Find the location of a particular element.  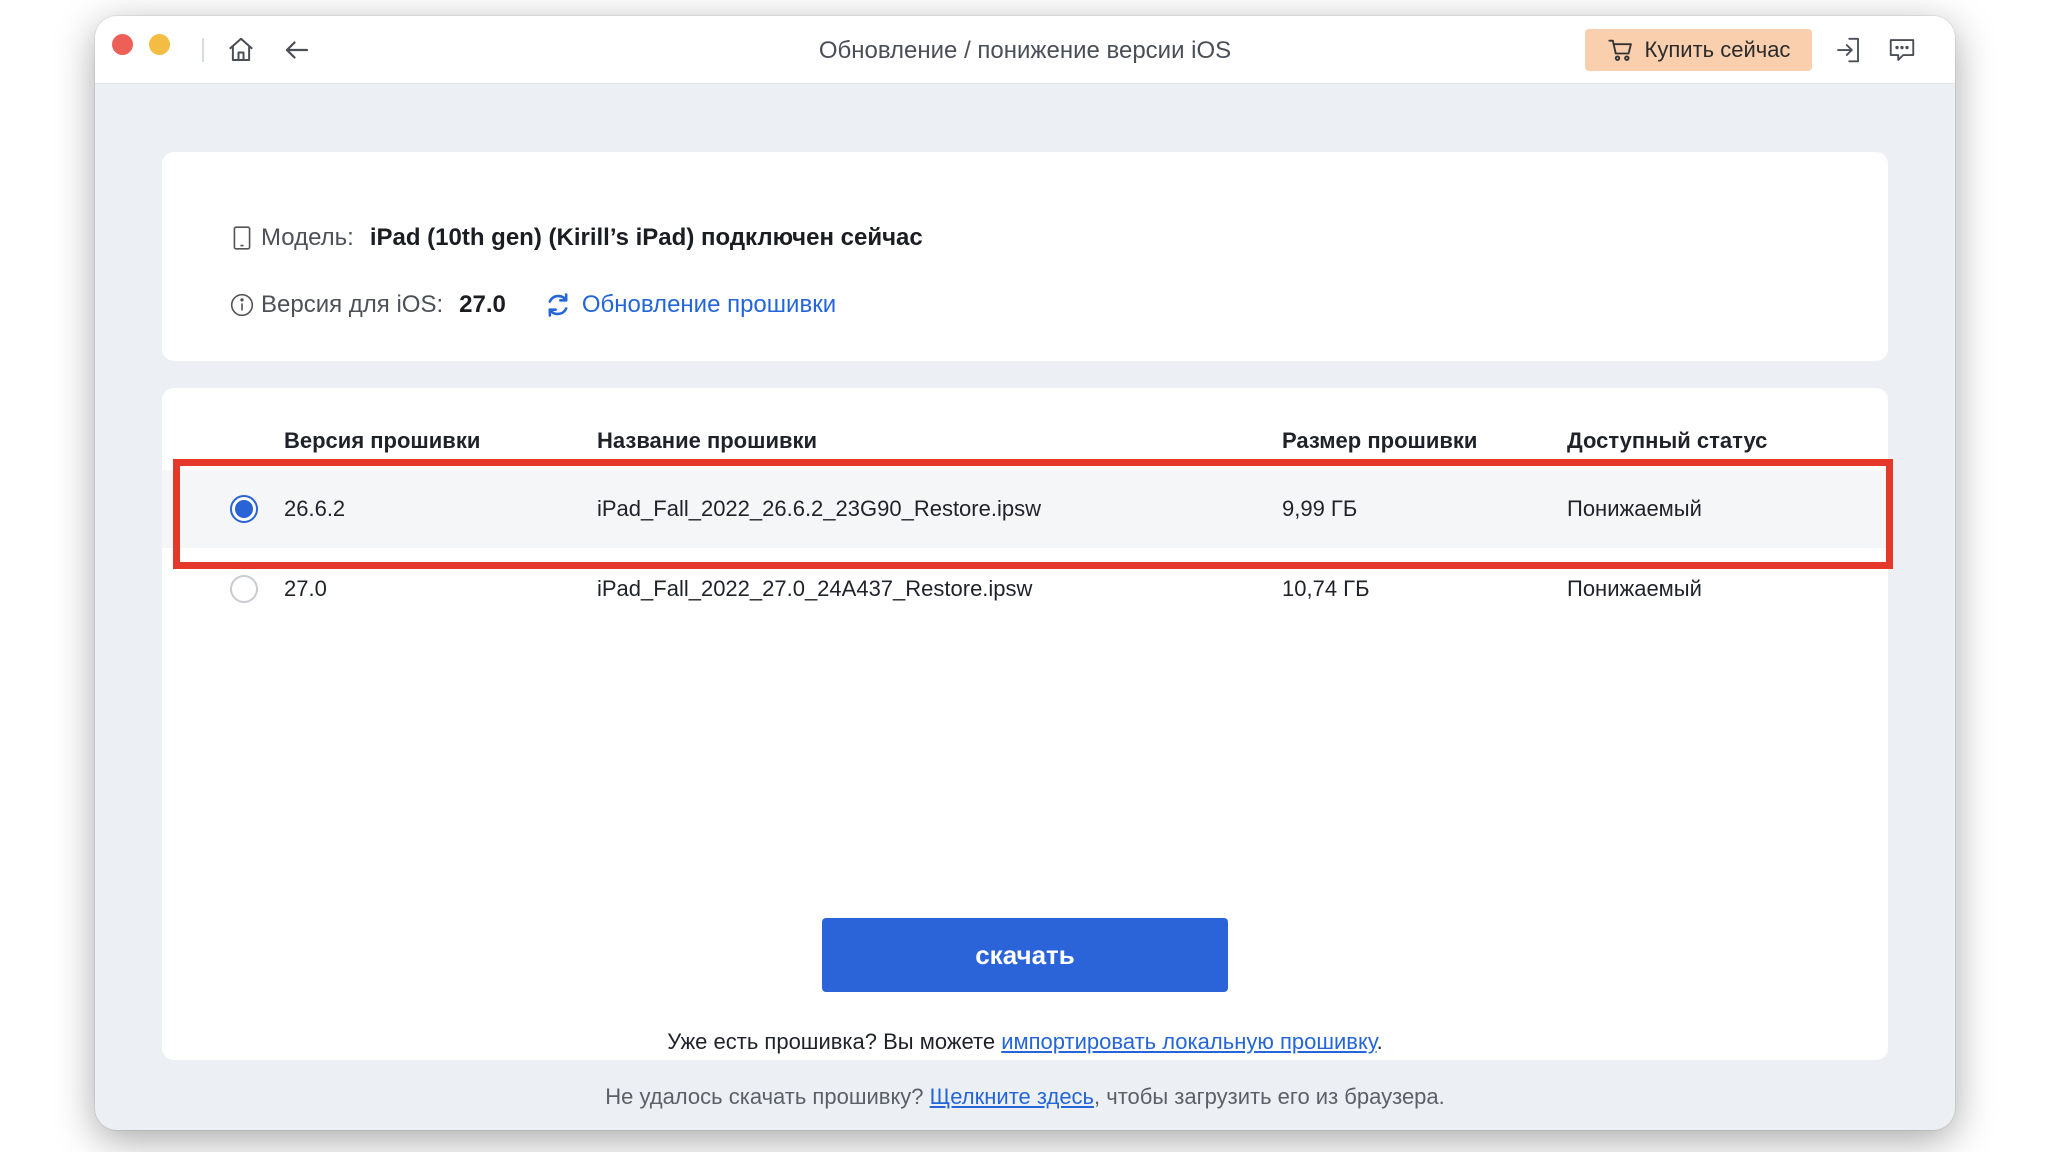

refresh-icon is located at coordinates (558, 305).